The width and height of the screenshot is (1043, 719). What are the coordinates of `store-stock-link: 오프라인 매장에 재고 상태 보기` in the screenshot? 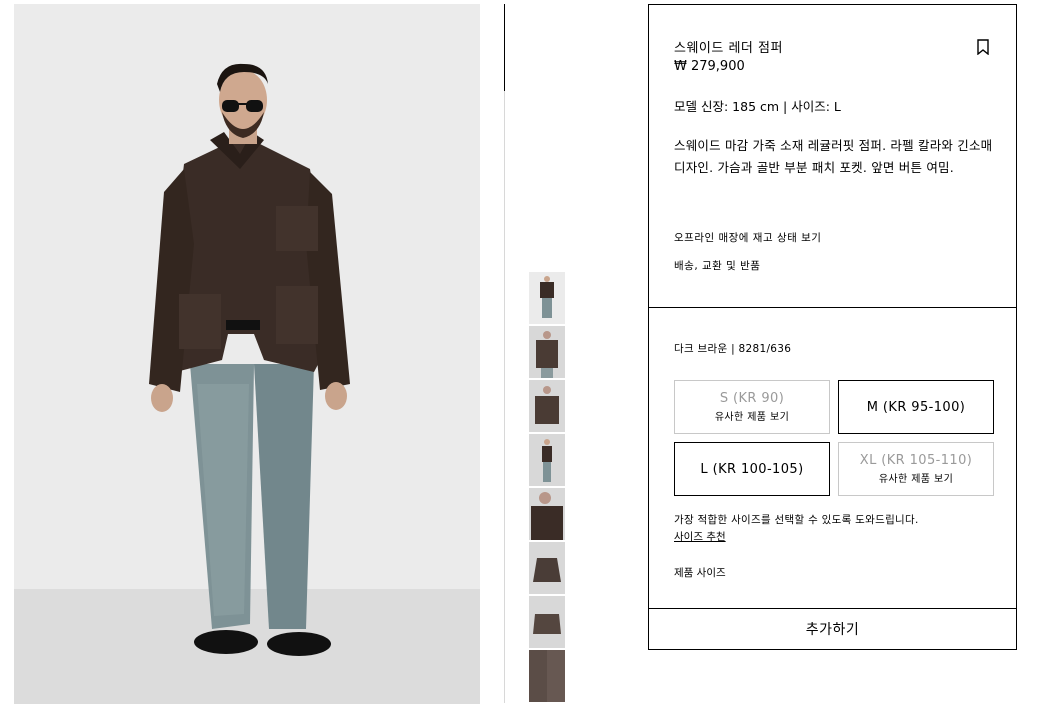 It's located at (747, 237).